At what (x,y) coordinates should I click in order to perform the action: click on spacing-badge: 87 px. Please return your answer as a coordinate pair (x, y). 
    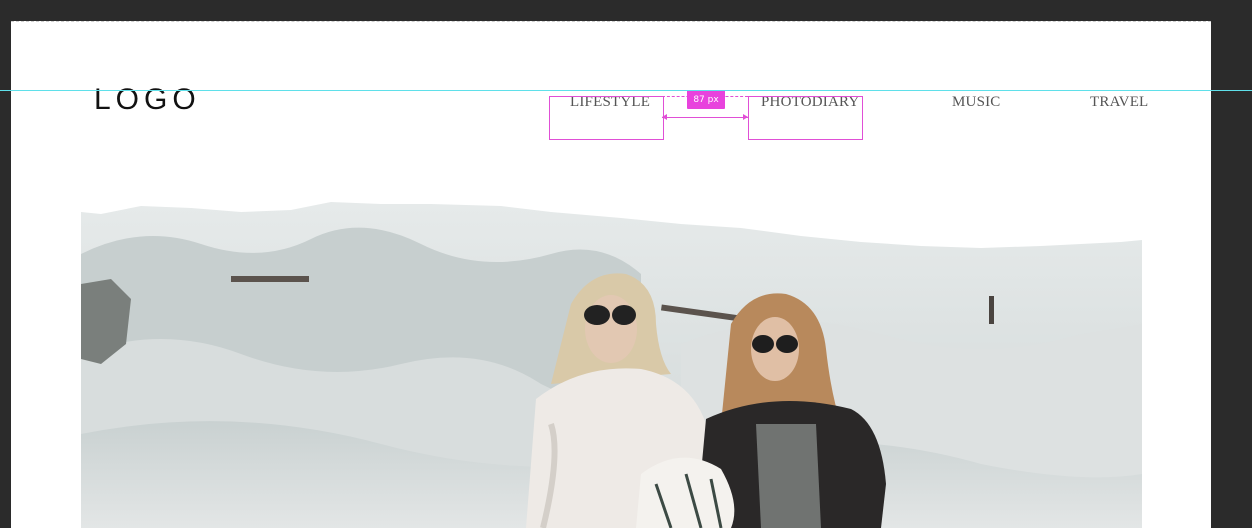
    Looking at the image, I should click on (706, 99).